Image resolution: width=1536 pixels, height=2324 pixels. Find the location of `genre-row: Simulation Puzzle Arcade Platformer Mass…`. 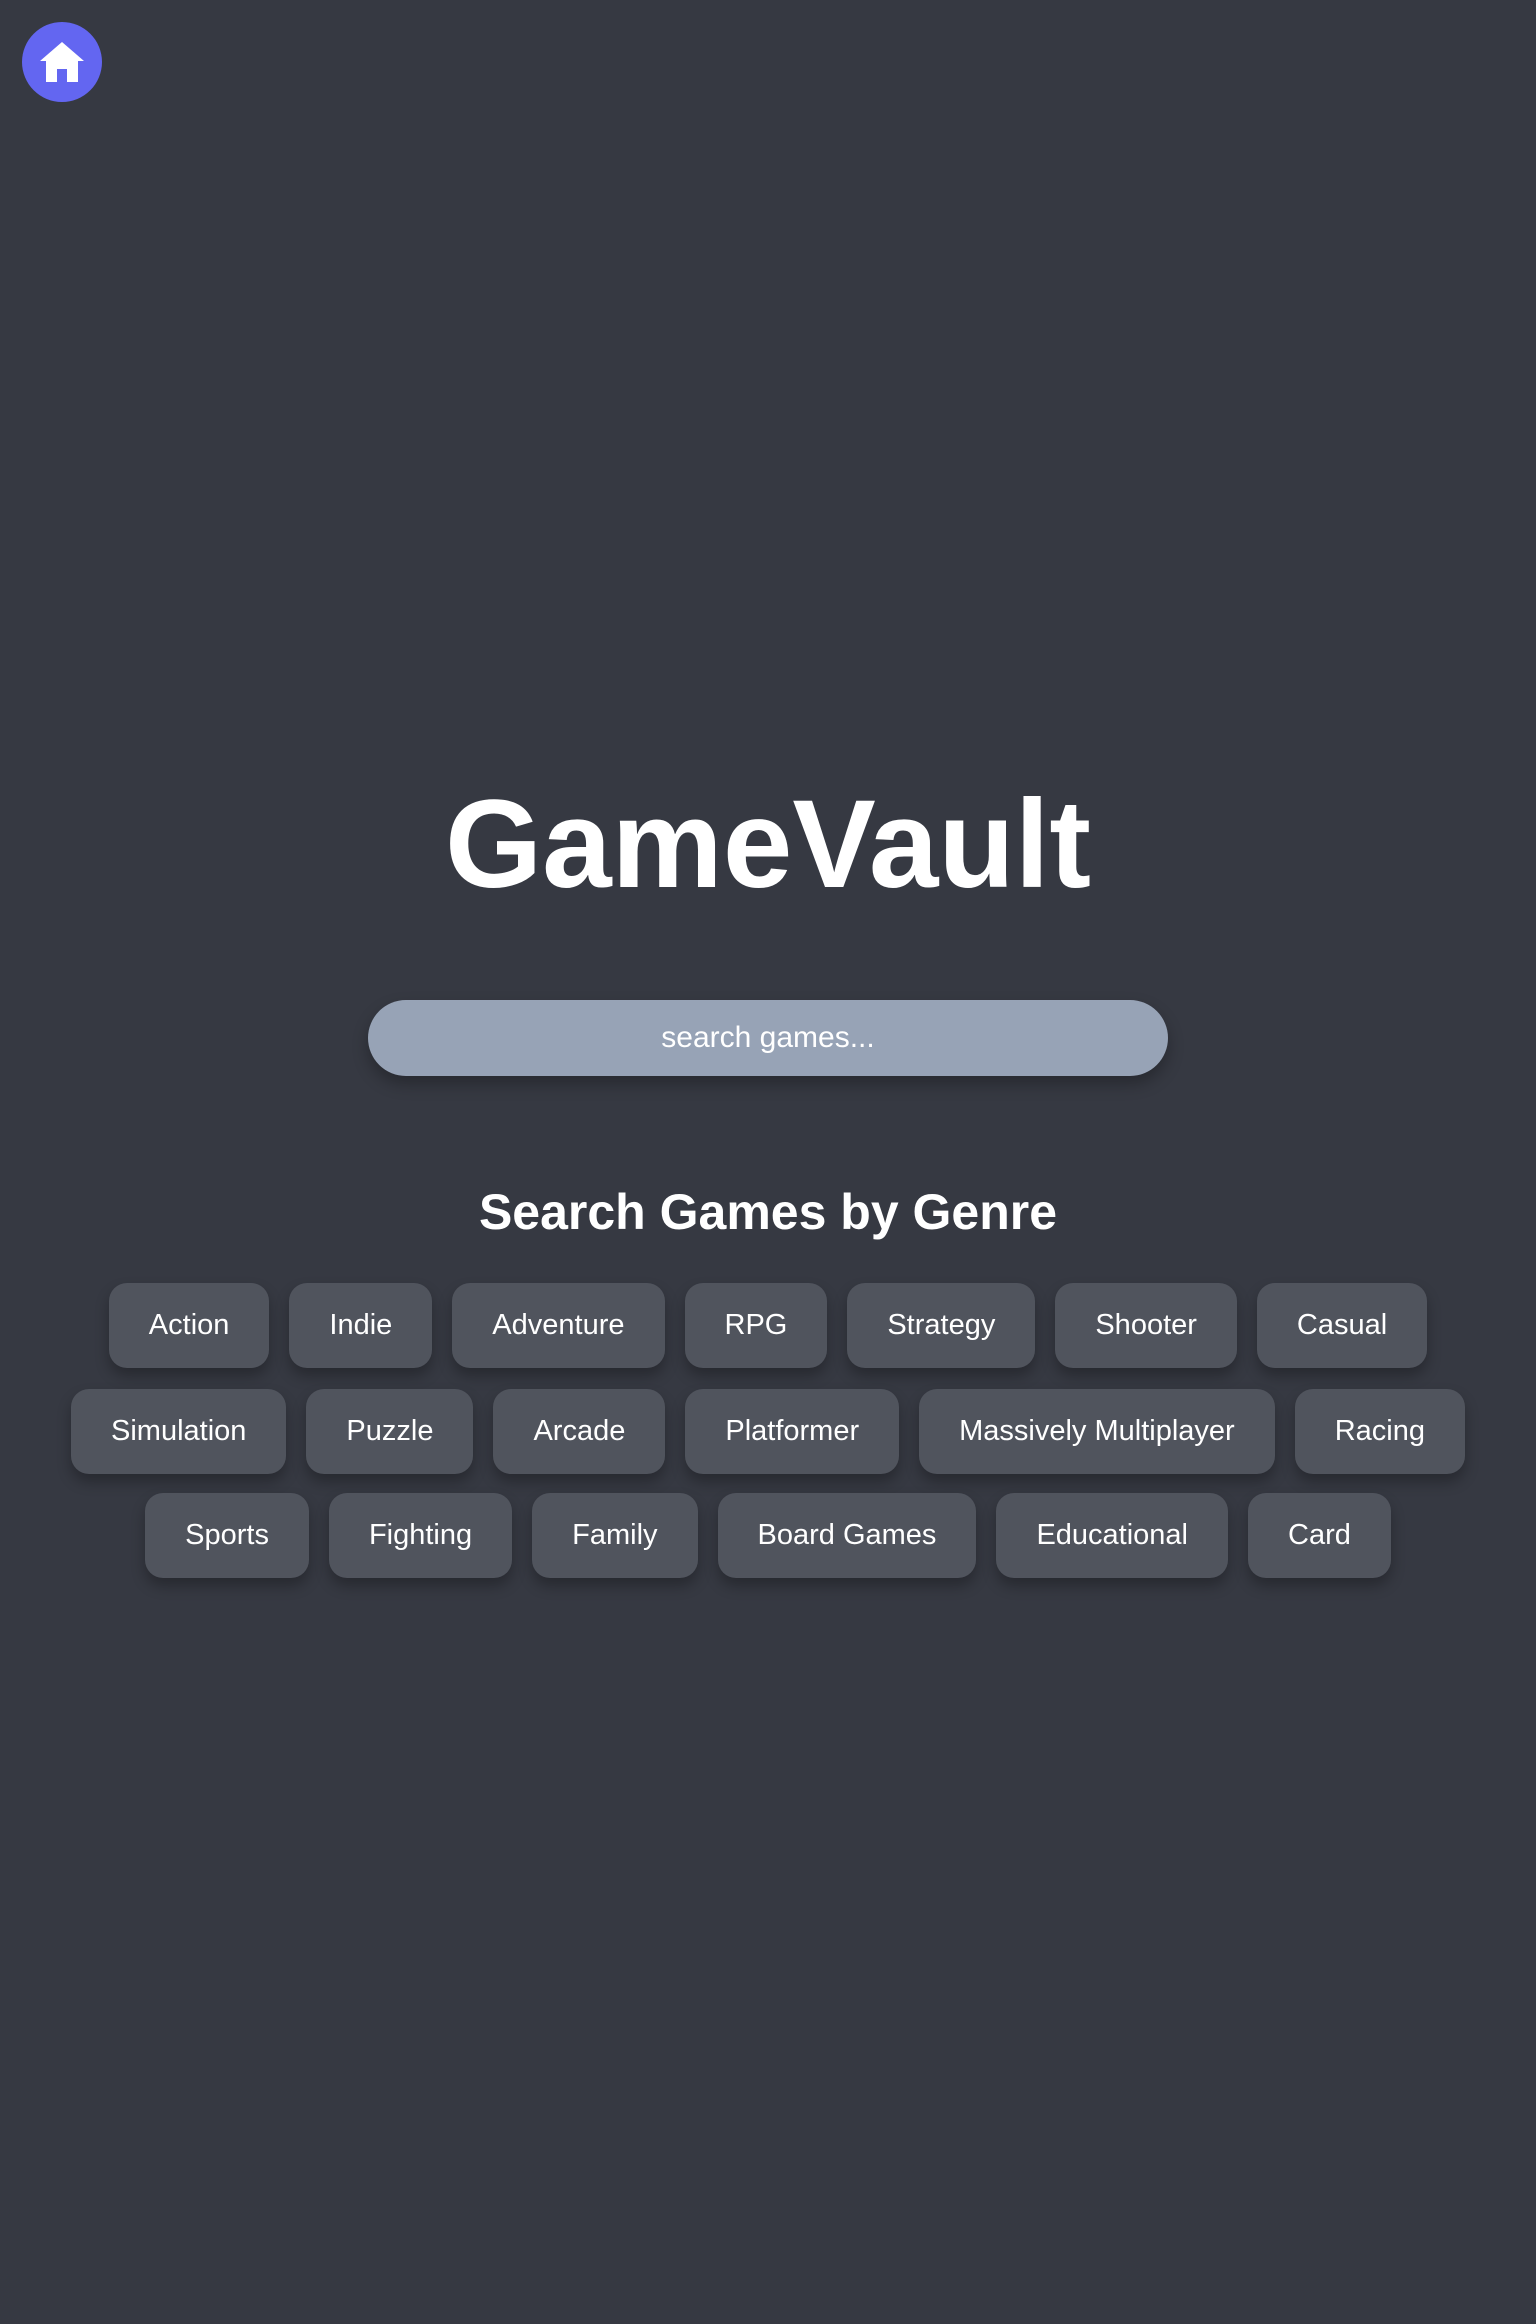

genre-row: Simulation Puzzle Arcade Platformer Mass… is located at coordinates (768, 1431).